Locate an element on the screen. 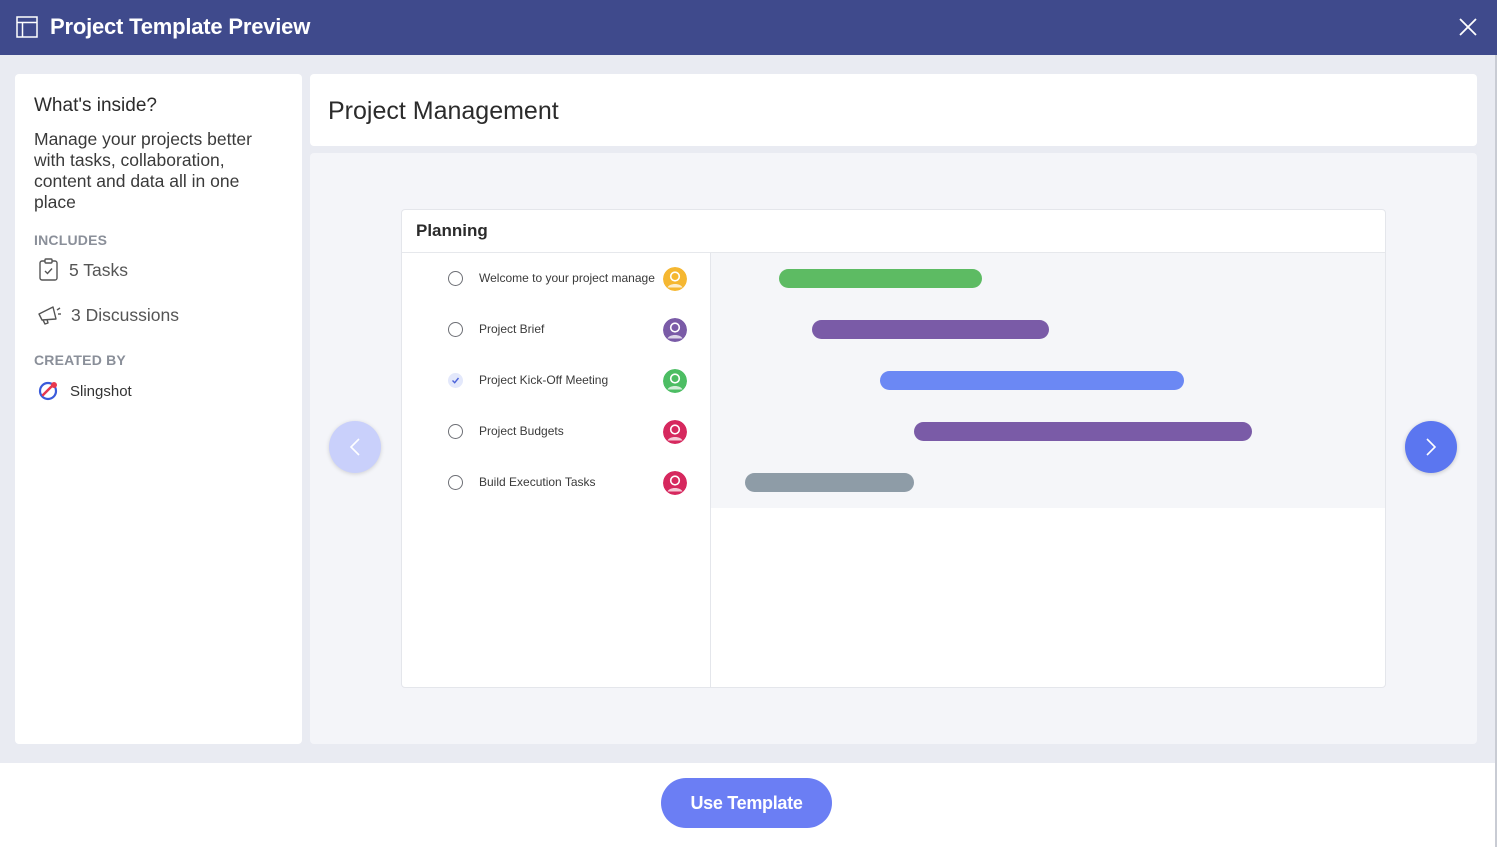 The width and height of the screenshot is (1497, 847). task-row: Project Brief is located at coordinates (893, 329).